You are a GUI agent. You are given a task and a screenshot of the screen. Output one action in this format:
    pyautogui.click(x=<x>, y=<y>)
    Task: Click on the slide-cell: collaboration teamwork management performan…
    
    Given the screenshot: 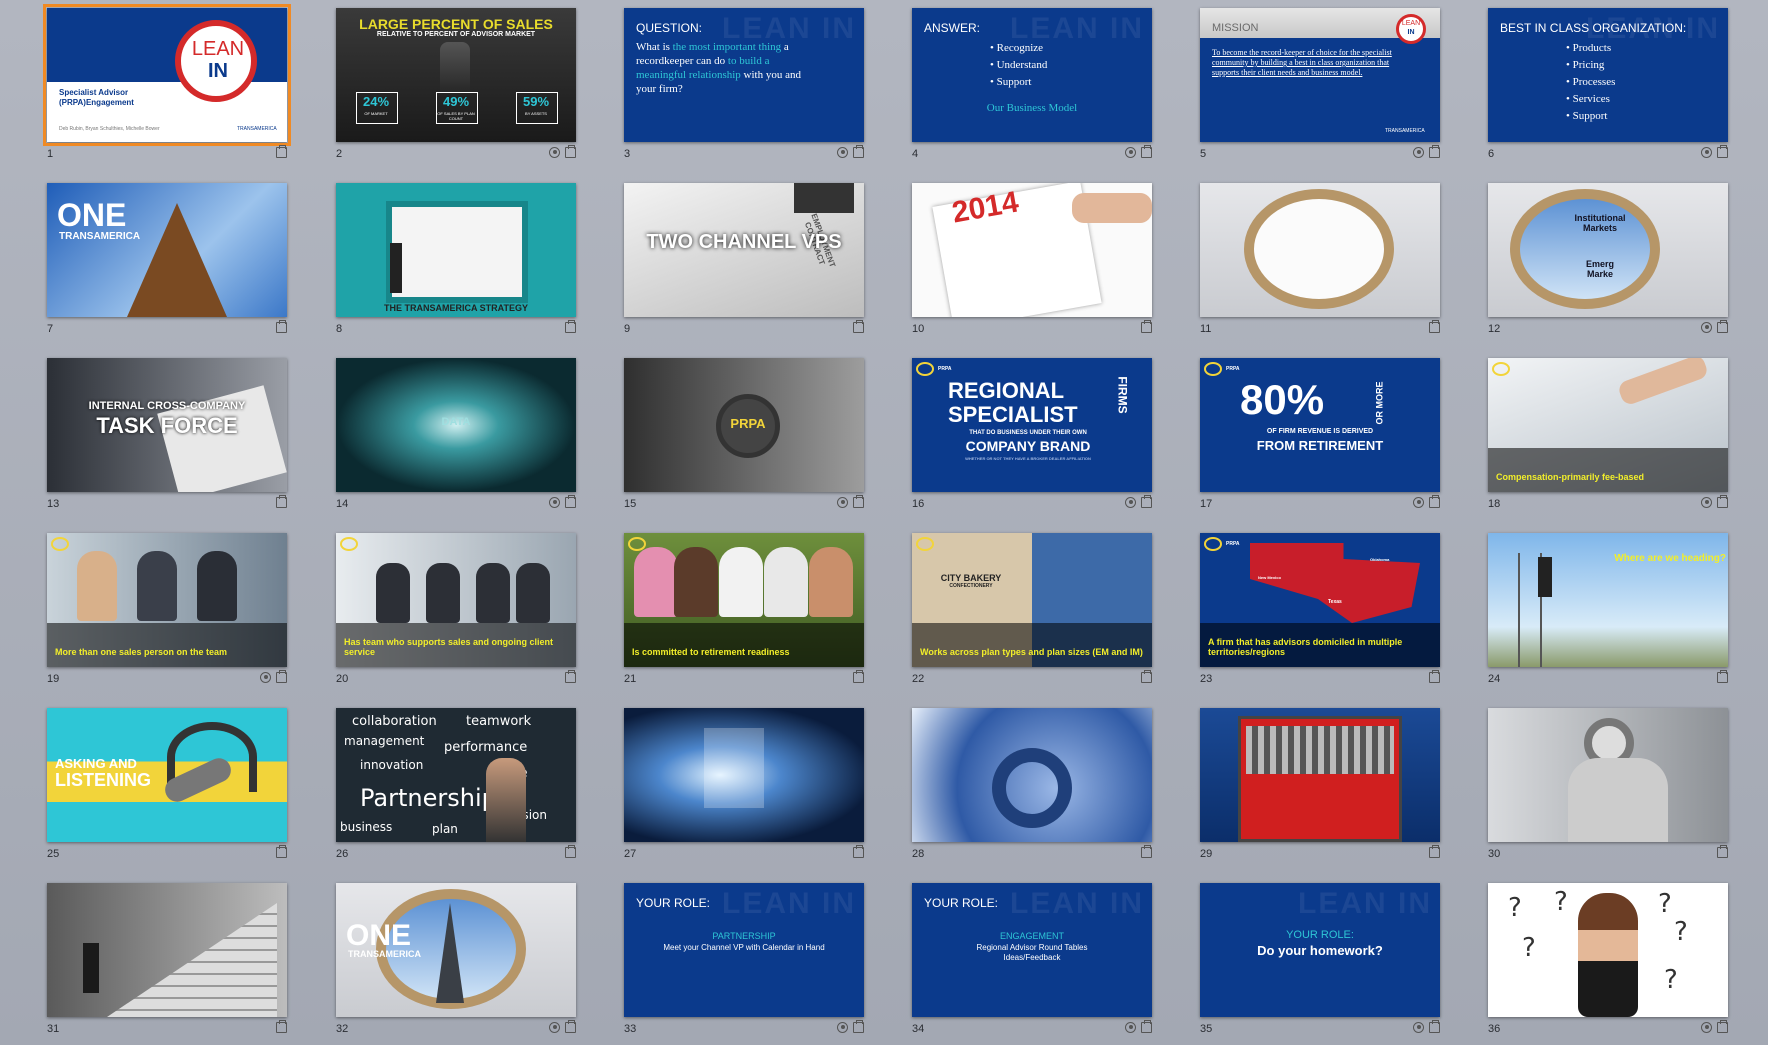 What is the action you would take?
    pyautogui.click(x=456, y=787)
    